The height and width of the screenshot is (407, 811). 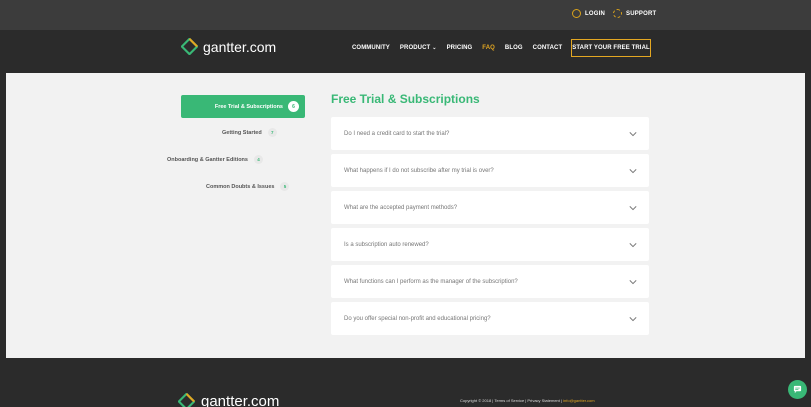 I want to click on sidebar-item-onboarding: Onboarding & Gantter Editions 4, so click(x=215, y=159).